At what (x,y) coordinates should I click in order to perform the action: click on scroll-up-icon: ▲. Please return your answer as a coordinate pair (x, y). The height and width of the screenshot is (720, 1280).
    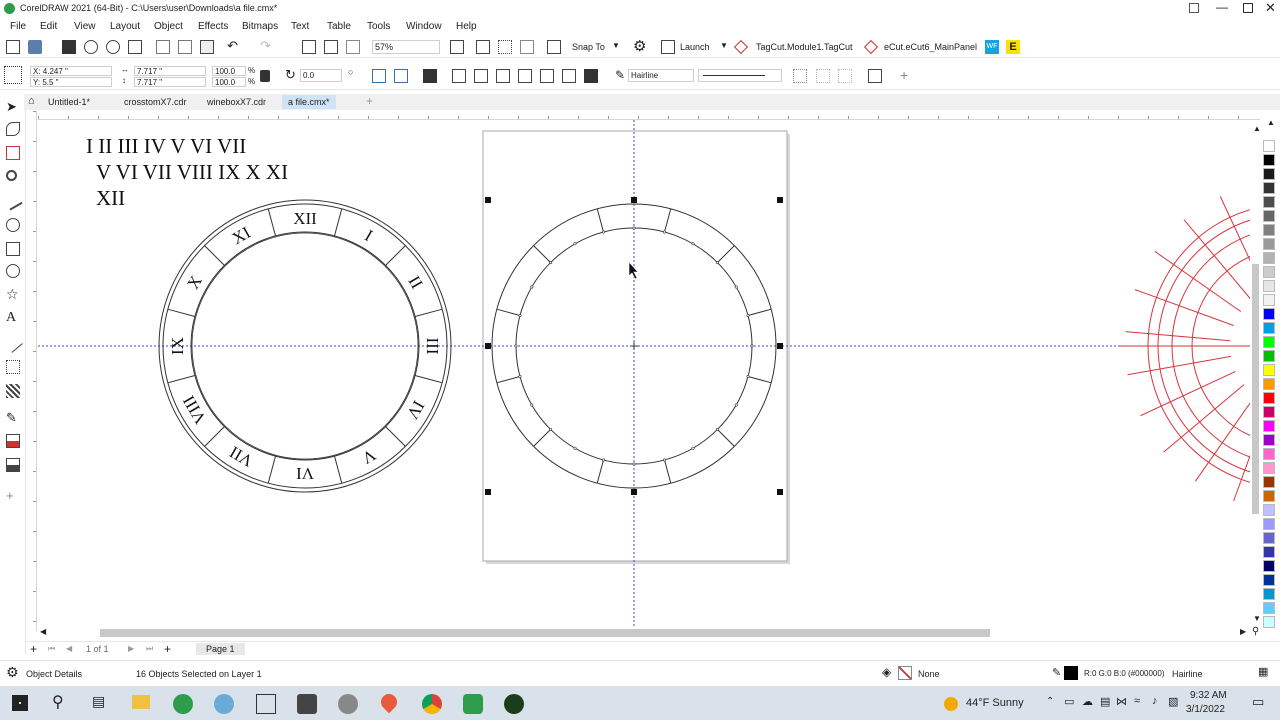
    Looking at the image, I should click on (1257, 128).